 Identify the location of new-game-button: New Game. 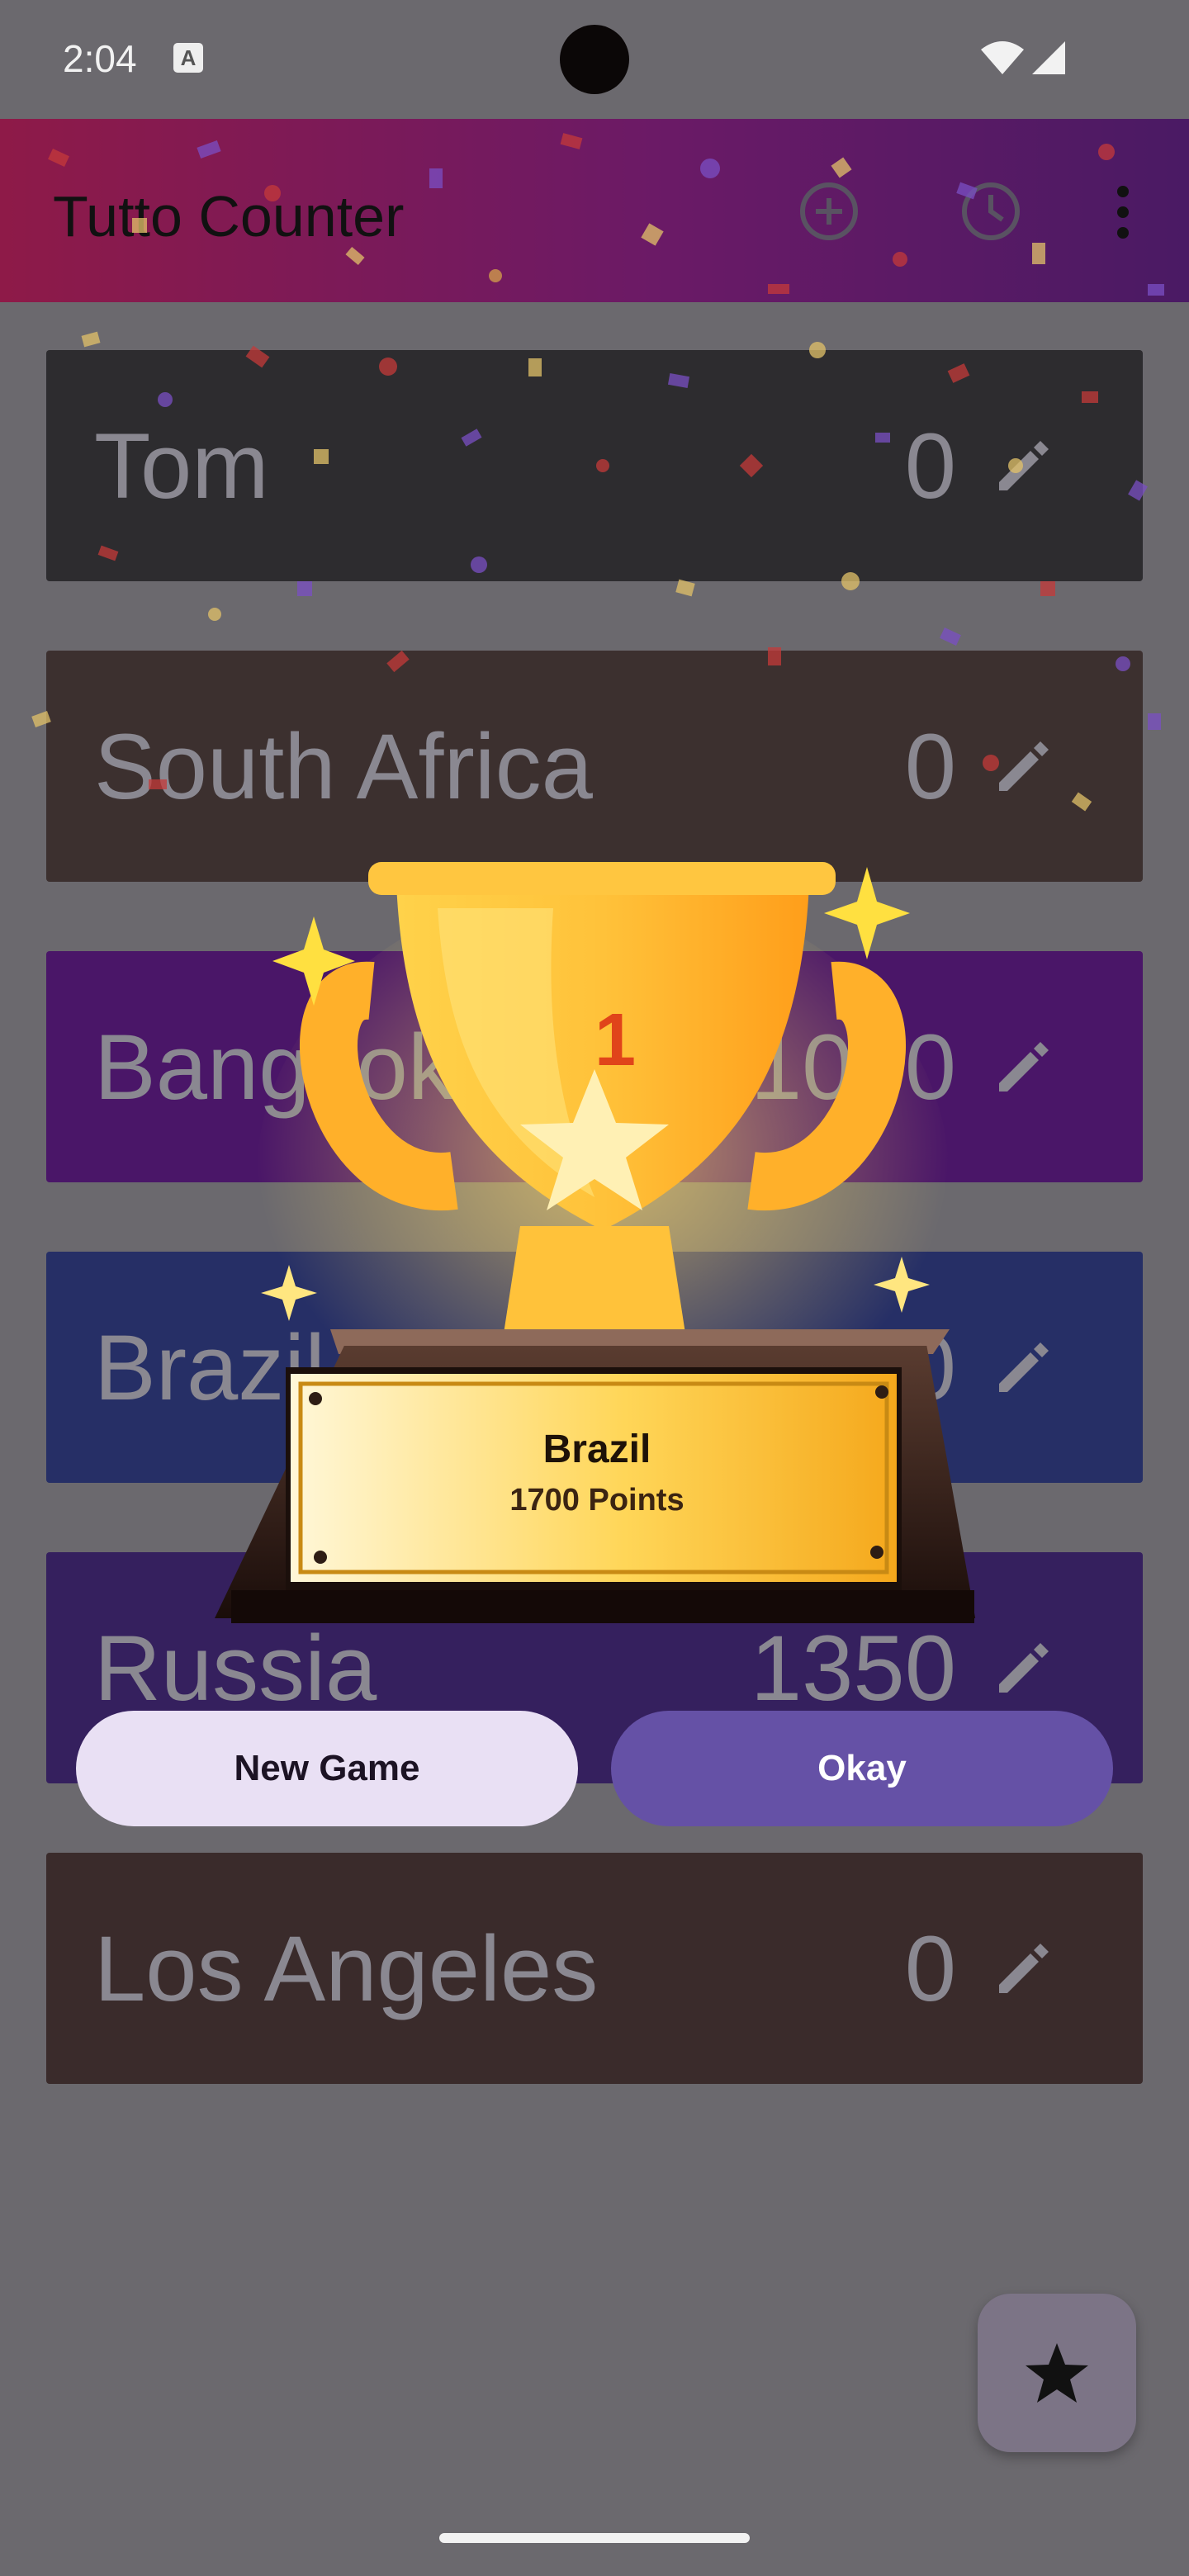
(327, 1768).